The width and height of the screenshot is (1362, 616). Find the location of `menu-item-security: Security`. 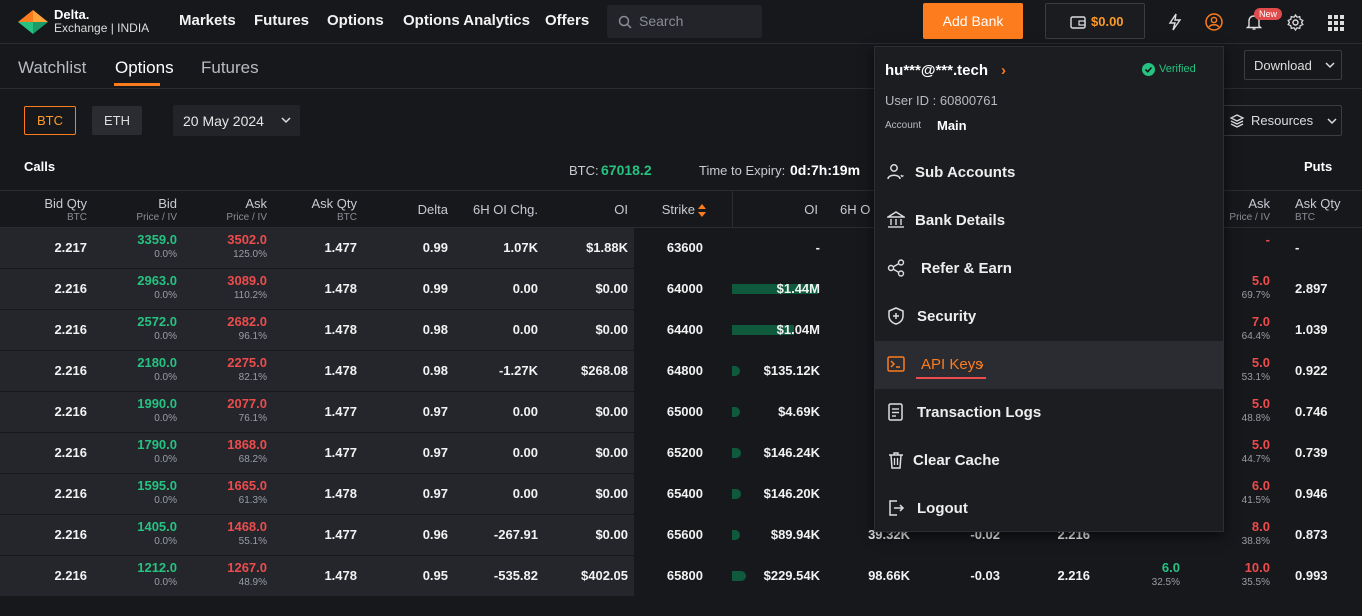

menu-item-security: Security is located at coordinates (1049, 317).